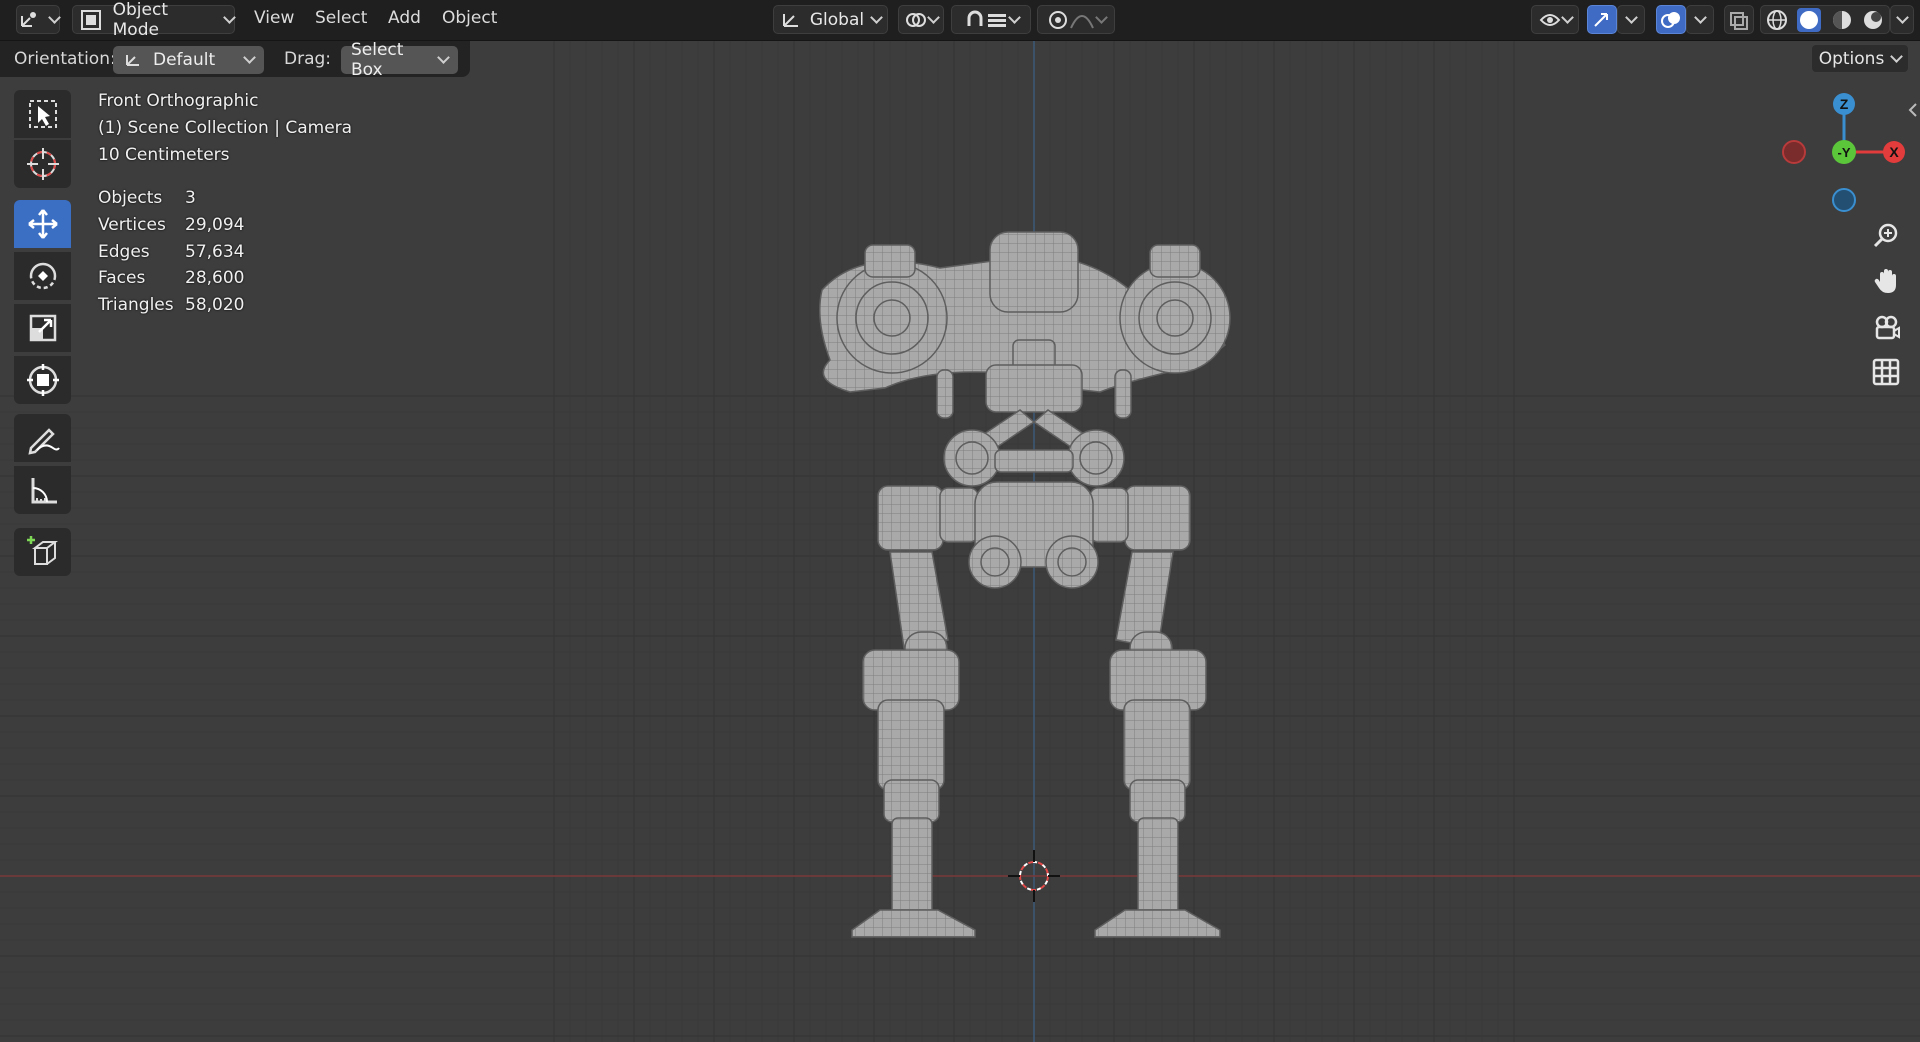  I want to click on transform-tool-icon, so click(42, 380).